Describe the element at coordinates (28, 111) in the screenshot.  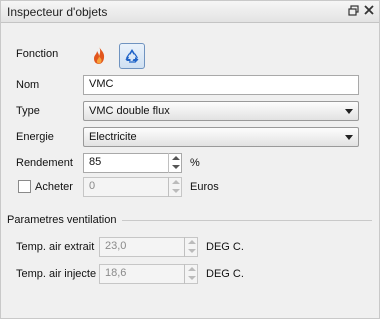
I see `type-label: Type` at that location.